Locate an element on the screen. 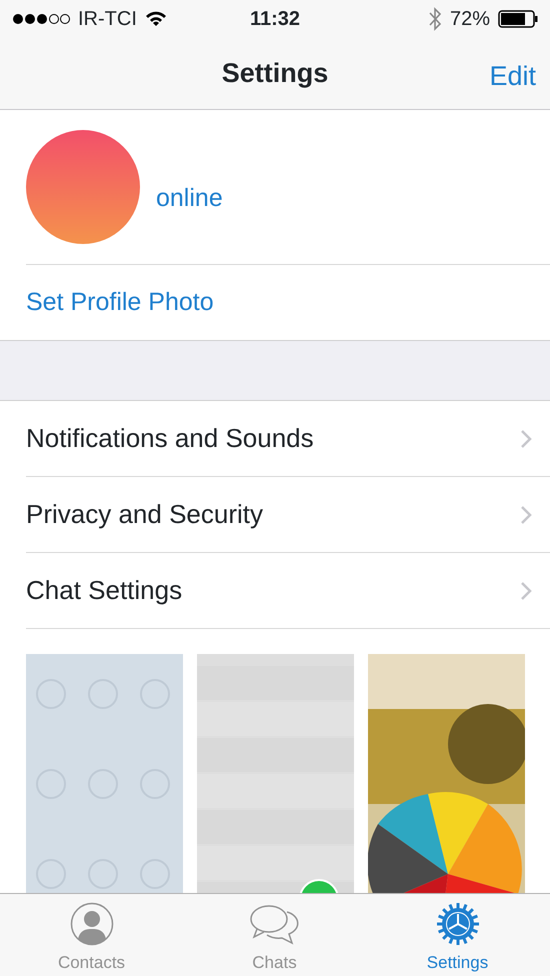  clock-time: 11:32 is located at coordinates (275, 19).